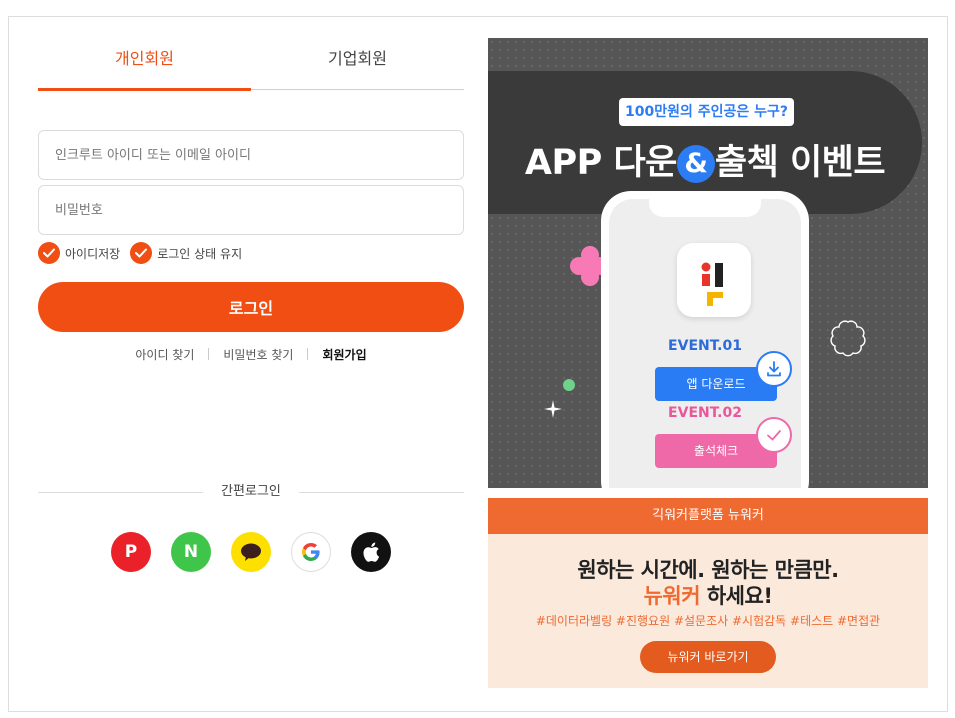 This screenshot has width=955, height=718. I want to click on login-button: 로그인, so click(251, 307).